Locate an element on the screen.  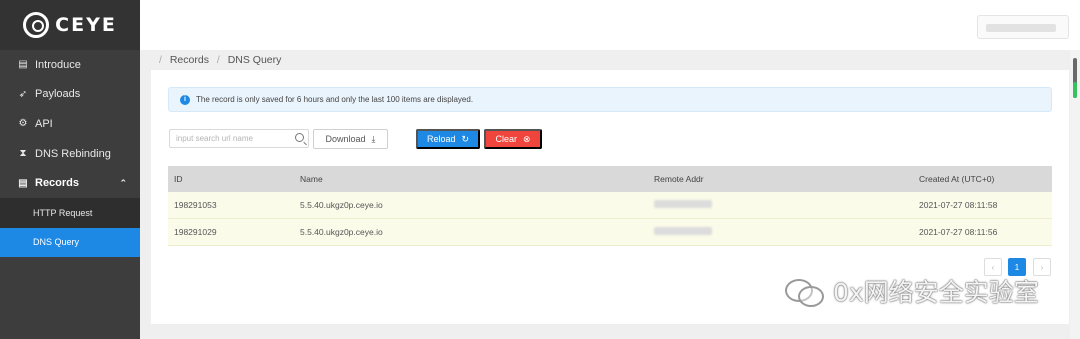
reload-button: Reload ↻ is located at coordinates (448, 139).